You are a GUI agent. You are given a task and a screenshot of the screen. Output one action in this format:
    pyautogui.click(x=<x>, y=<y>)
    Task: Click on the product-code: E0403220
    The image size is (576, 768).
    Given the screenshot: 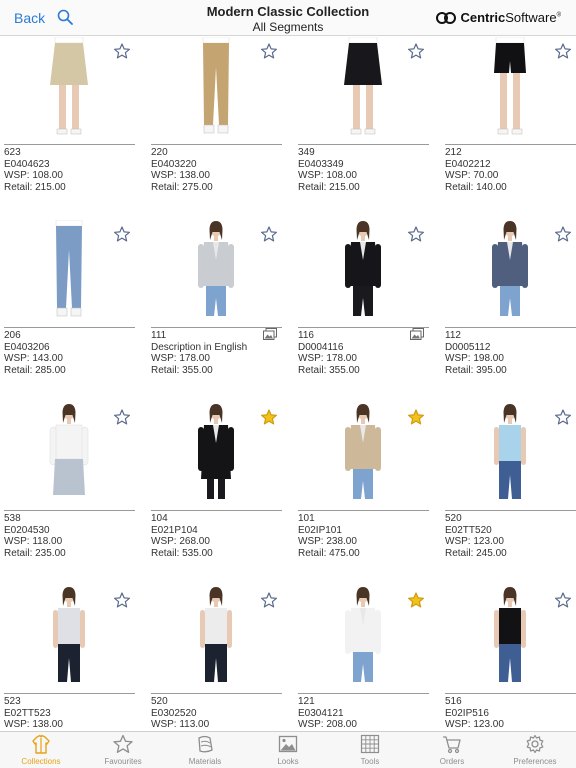 What is the action you would take?
    pyautogui.click(x=174, y=164)
    